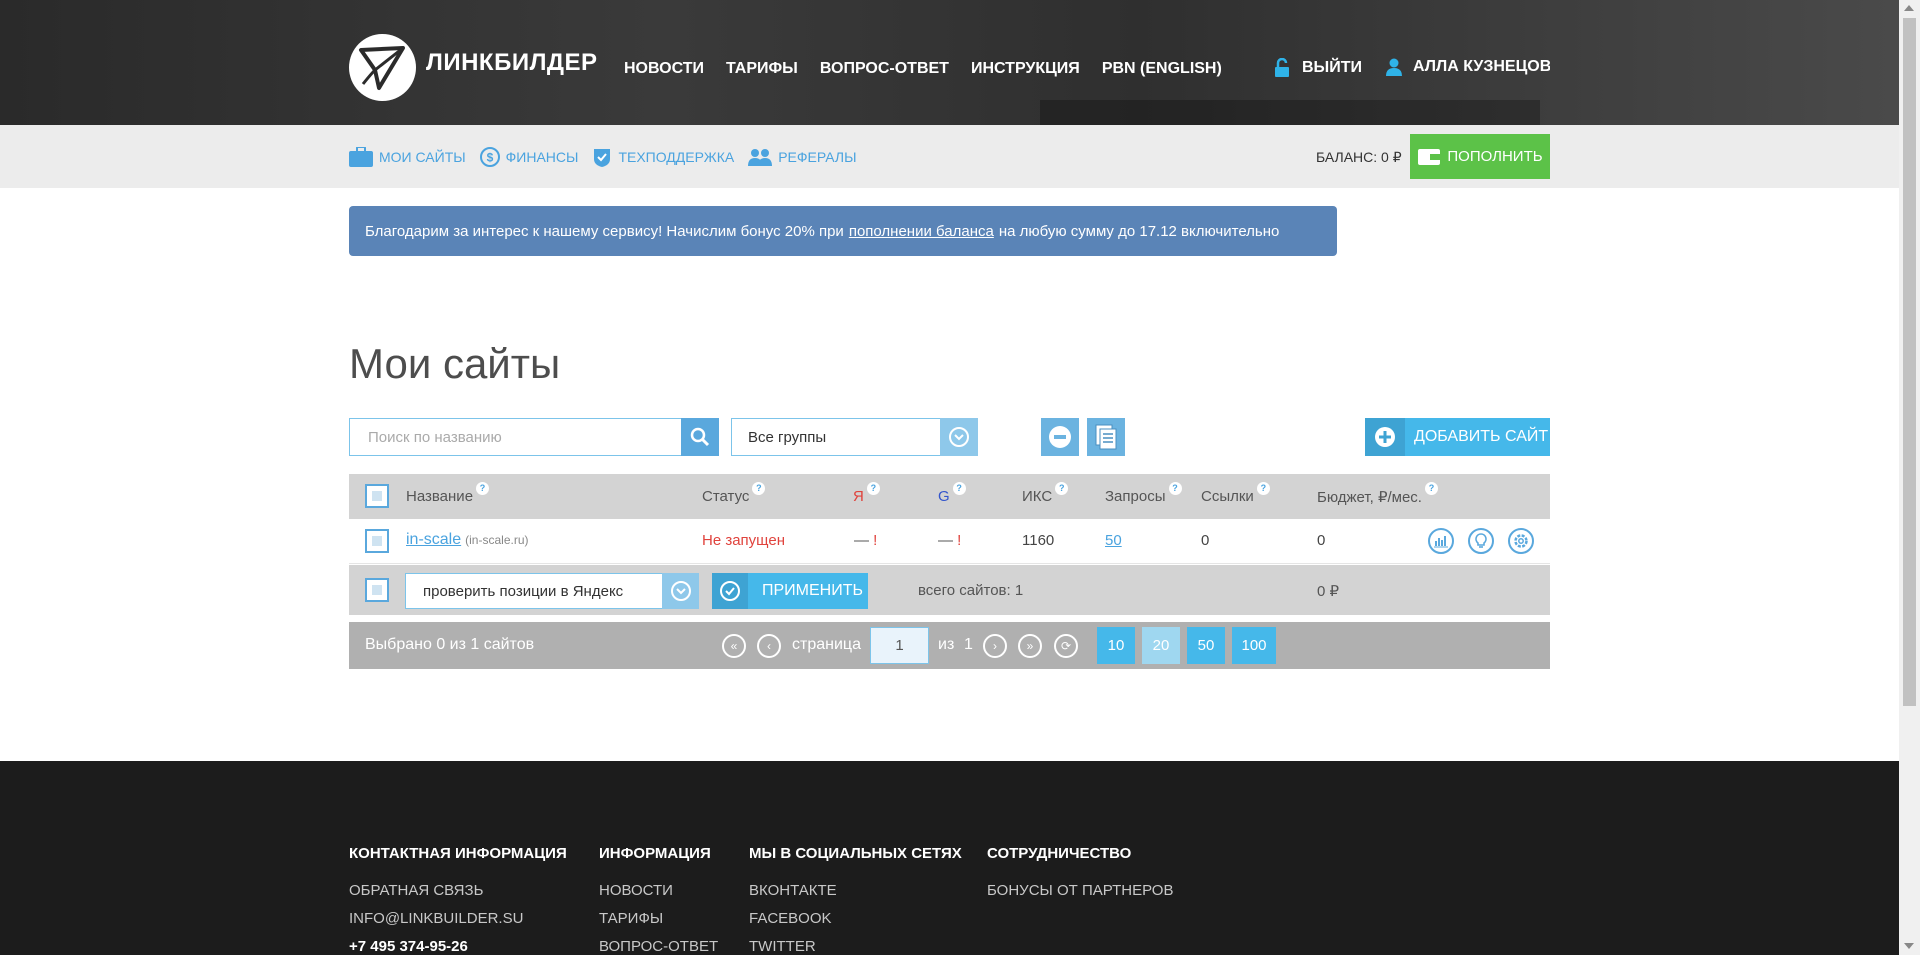 The width and height of the screenshot is (1920, 955). I want to click on status-cell: Не запущен, so click(743, 540).